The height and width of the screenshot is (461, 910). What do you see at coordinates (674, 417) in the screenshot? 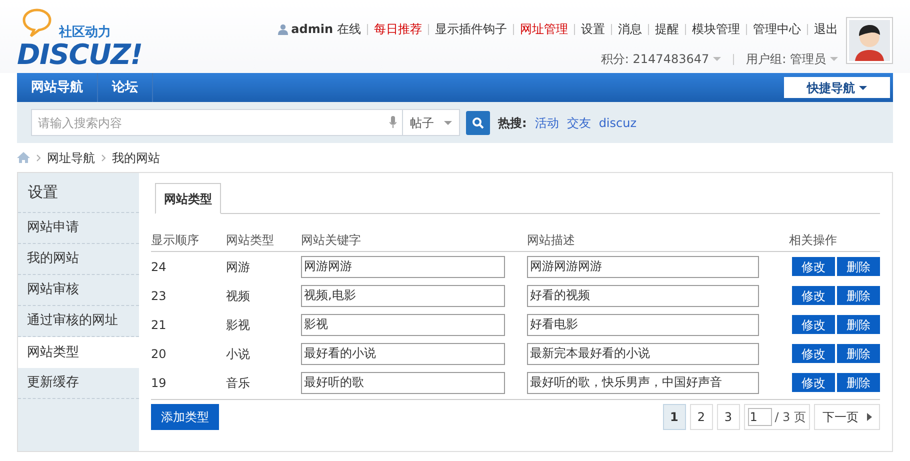
I see `page-link: 1` at bounding box center [674, 417].